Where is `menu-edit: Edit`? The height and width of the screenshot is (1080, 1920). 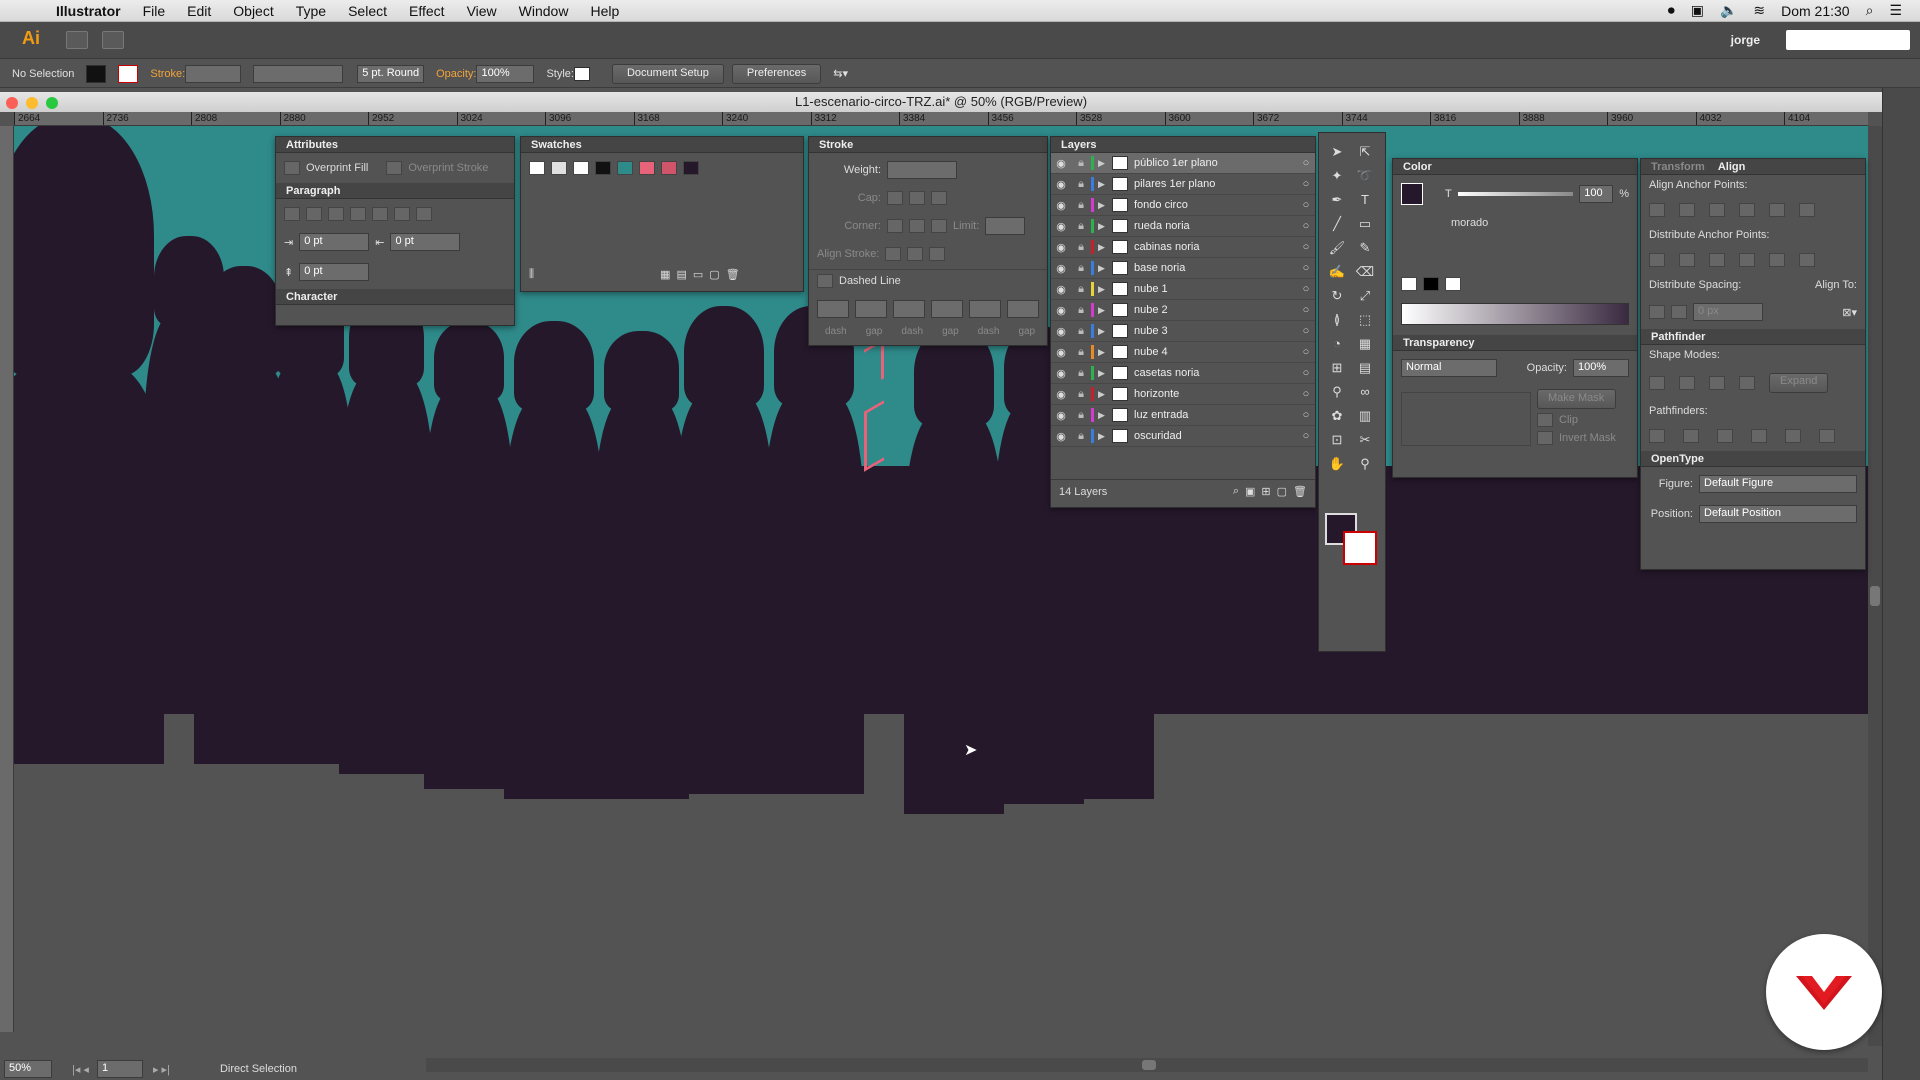
menu-edit: Edit is located at coordinates (199, 11).